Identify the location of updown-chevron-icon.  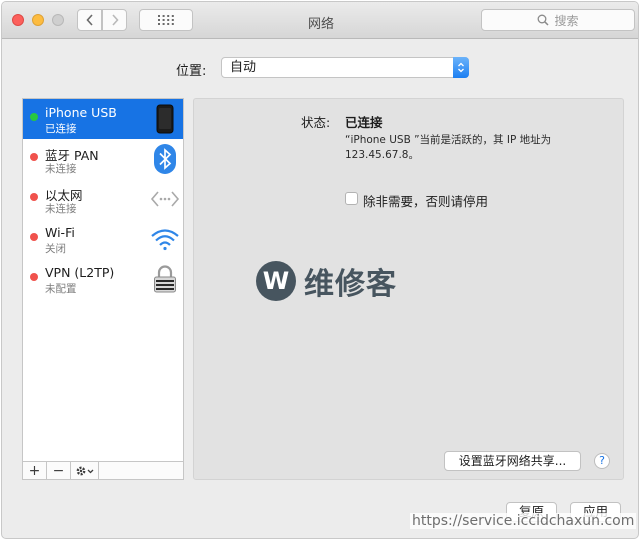
(461, 67).